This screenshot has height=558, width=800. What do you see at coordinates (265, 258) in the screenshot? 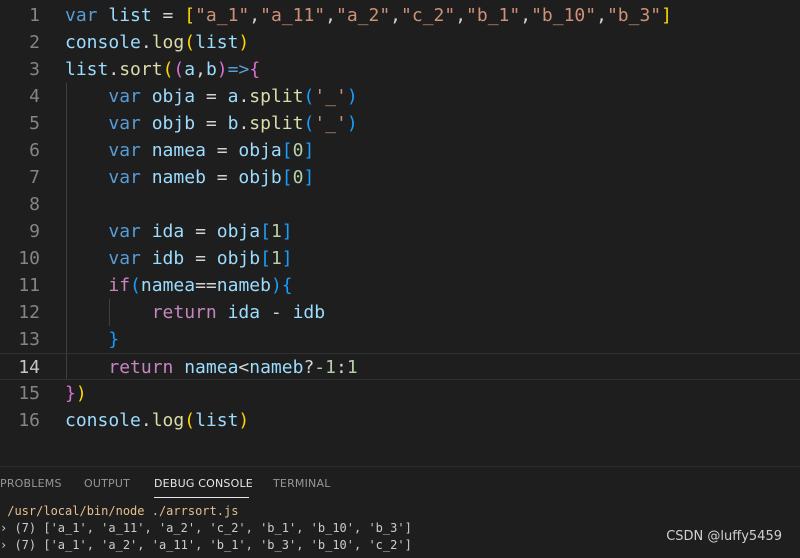
I see `code-token: [` at bounding box center [265, 258].